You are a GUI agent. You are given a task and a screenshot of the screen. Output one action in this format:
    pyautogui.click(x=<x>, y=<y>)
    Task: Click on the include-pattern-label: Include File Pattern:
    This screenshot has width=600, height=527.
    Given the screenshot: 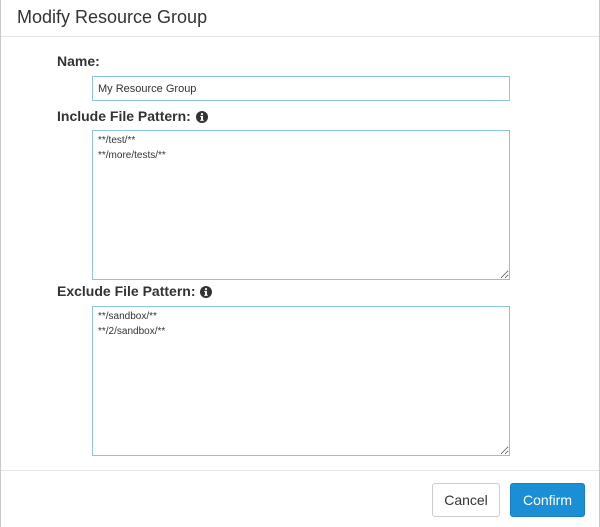 What is the action you would take?
    pyautogui.click(x=132, y=116)
    